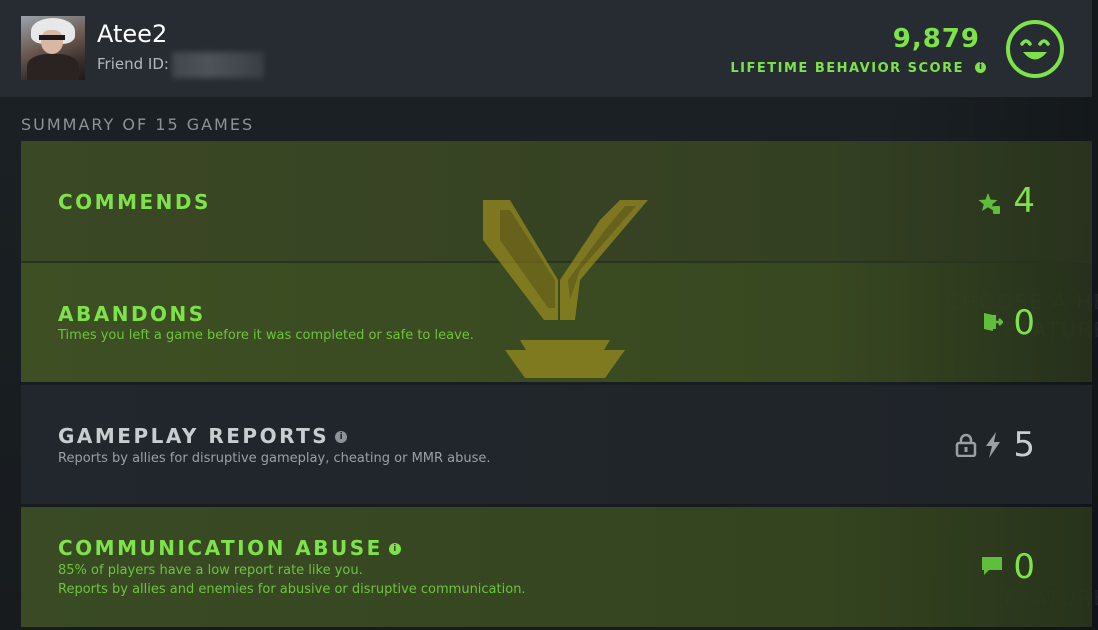 This screenshot has width=1098, height=630. Describe the element at coordinates (936, 39) in the screenshot. I see `behavior-score-value: 9,879` at that location.